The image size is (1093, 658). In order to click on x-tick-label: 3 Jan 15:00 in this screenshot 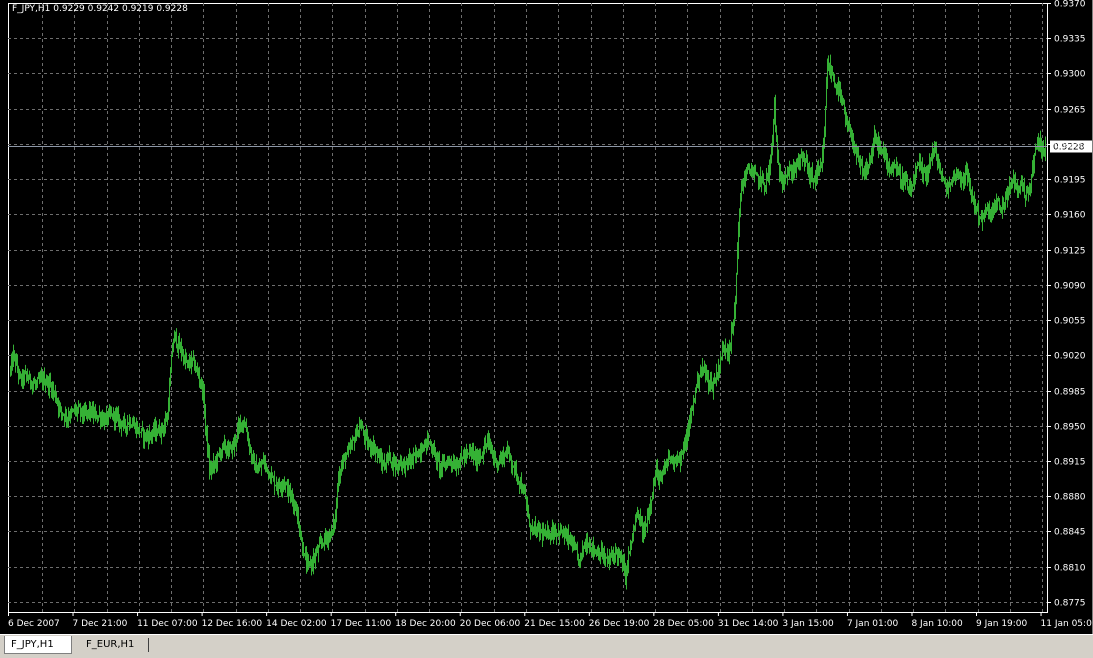, I will do `click(808, 624)`.